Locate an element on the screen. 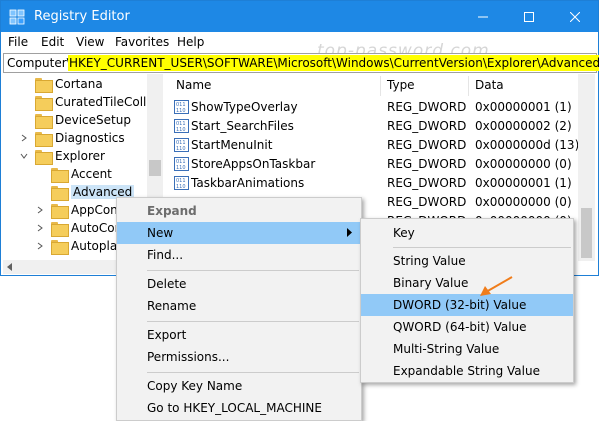  menu-file: File is located at coordinates (18, 42).